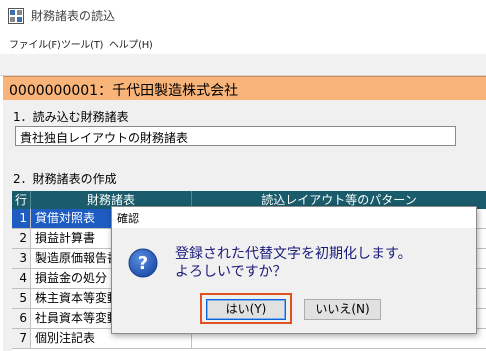 The height and width of the screenshot is (351, 486). Describe the element at coordinates (293, 254) in the screenshot. I see `dialog-message-line1: 登録された代替文字を初期化します。` at that location.